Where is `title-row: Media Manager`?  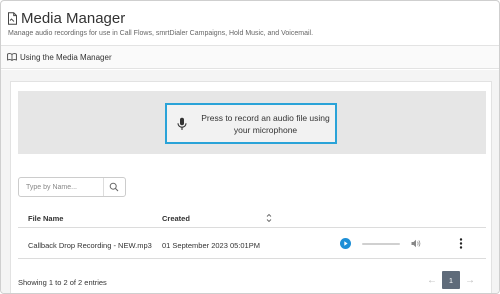
title-row: Media Manager is located at coordinates (66, 18).